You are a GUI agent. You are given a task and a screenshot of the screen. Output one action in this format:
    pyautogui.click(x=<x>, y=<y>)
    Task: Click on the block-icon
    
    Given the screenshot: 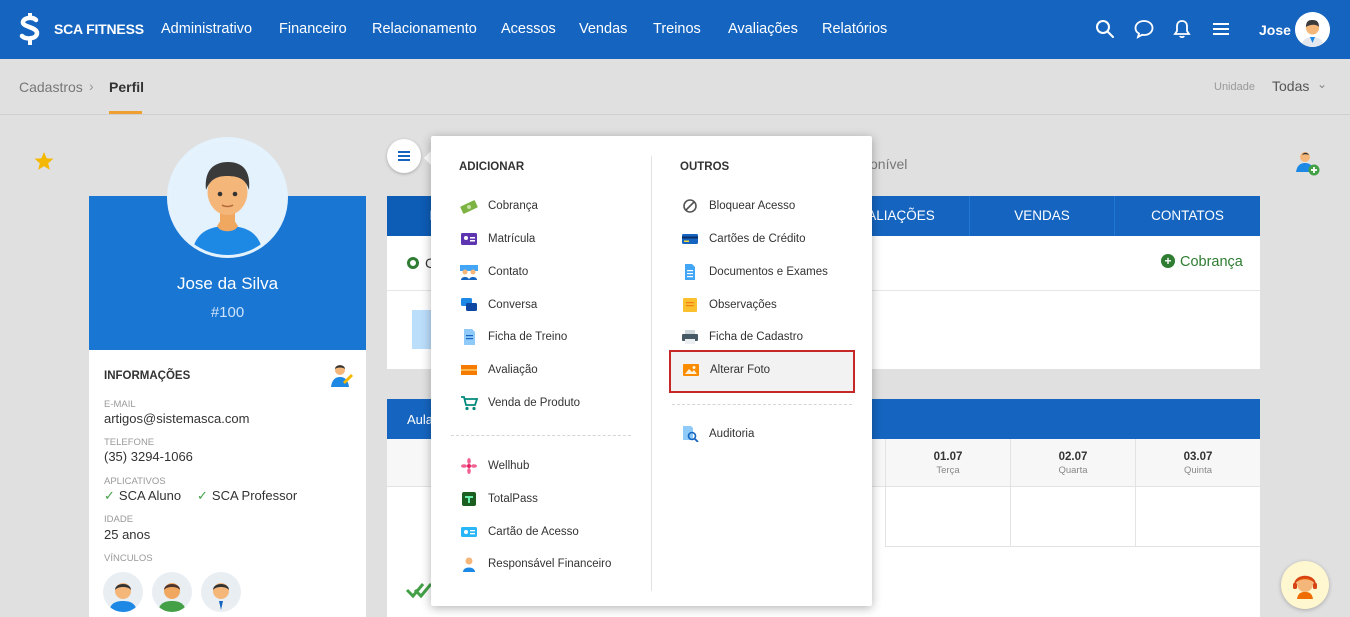 What is the action you would take?
    pyautogui.click(x=690, y=206)
    